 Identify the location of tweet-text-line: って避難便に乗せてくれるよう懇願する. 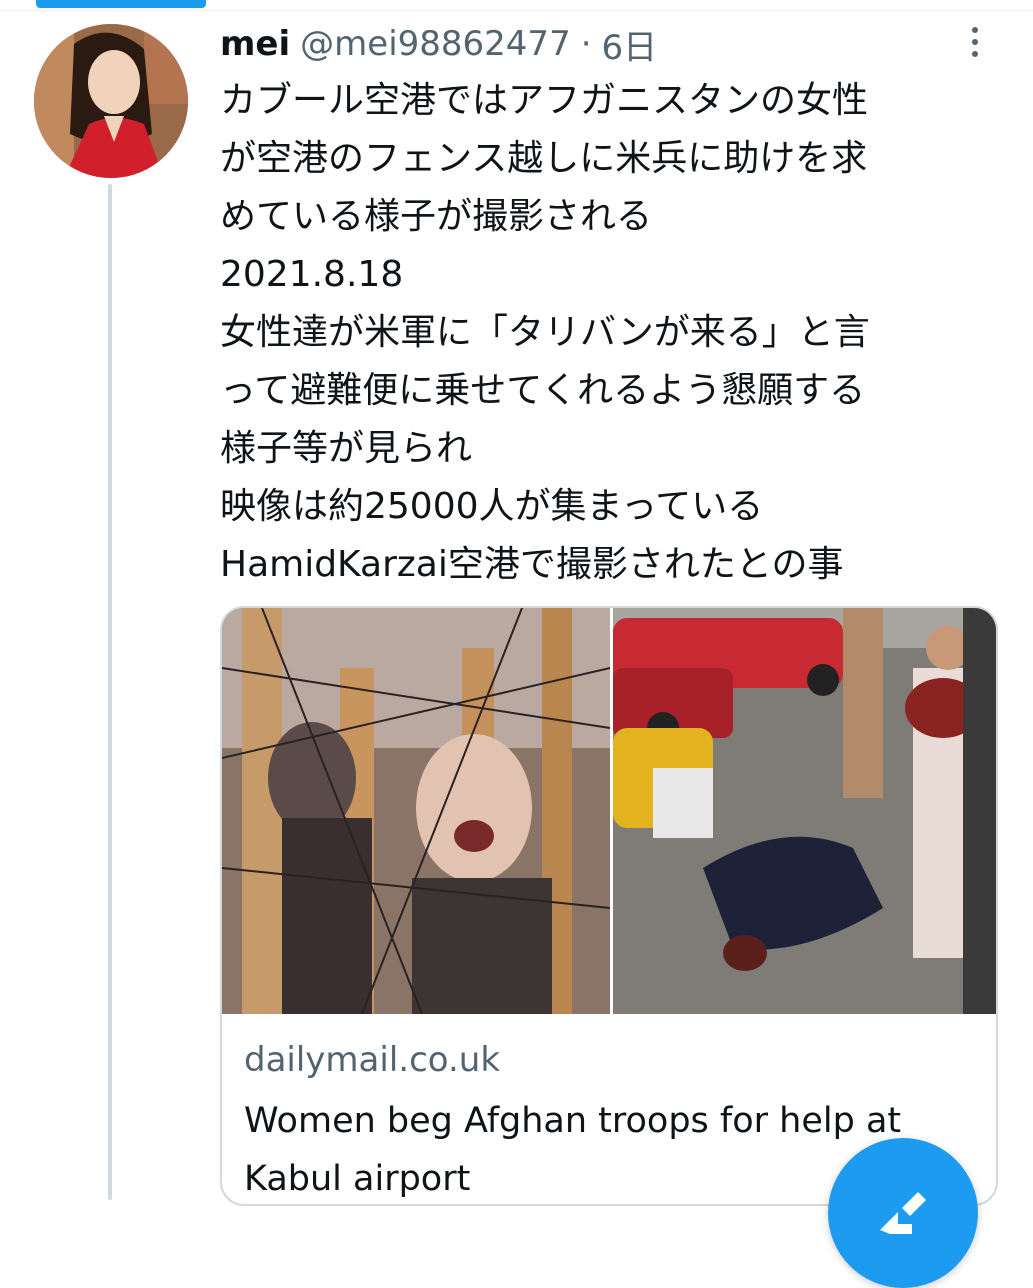
(543, 390).